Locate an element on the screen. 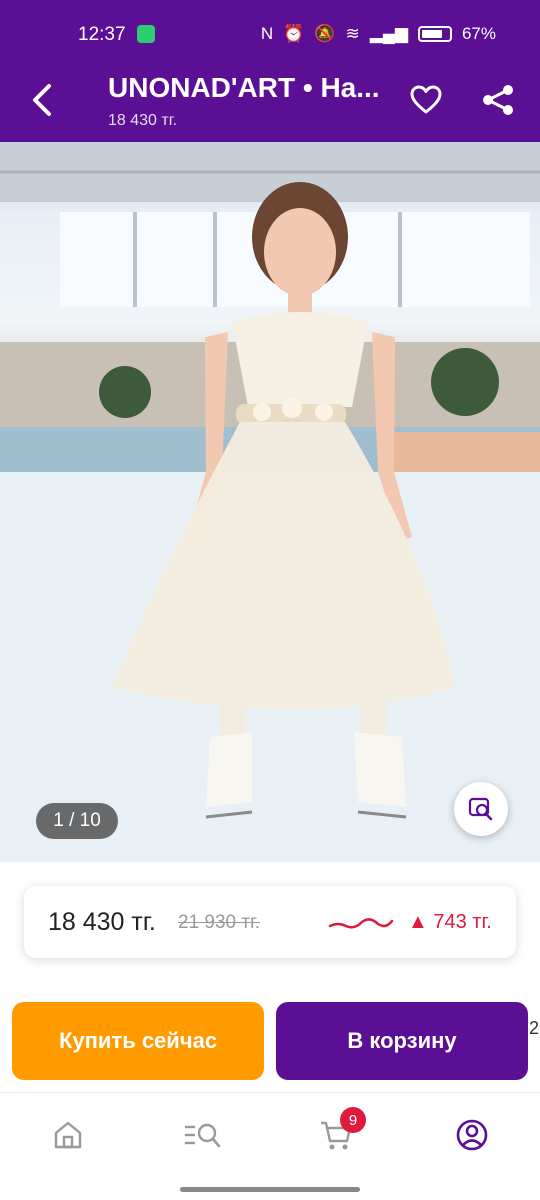 Image resolution: width=540 pixels, height=1200 pixels. offscreen-item-peek: 2 is located at coordinates (534, 1028).